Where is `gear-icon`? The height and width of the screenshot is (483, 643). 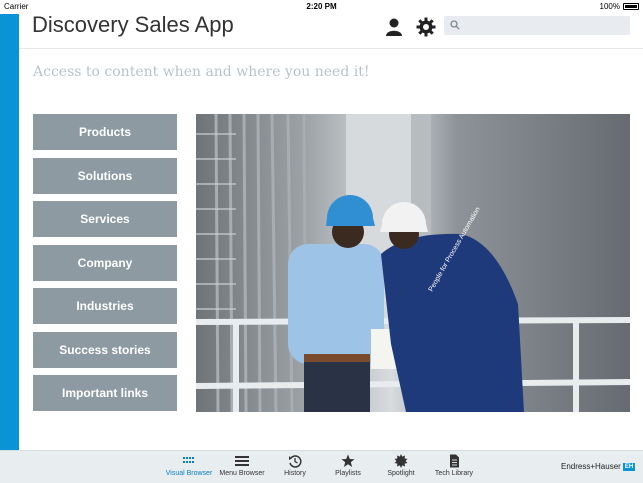
gear-icon is located at coordinates (426, 27).